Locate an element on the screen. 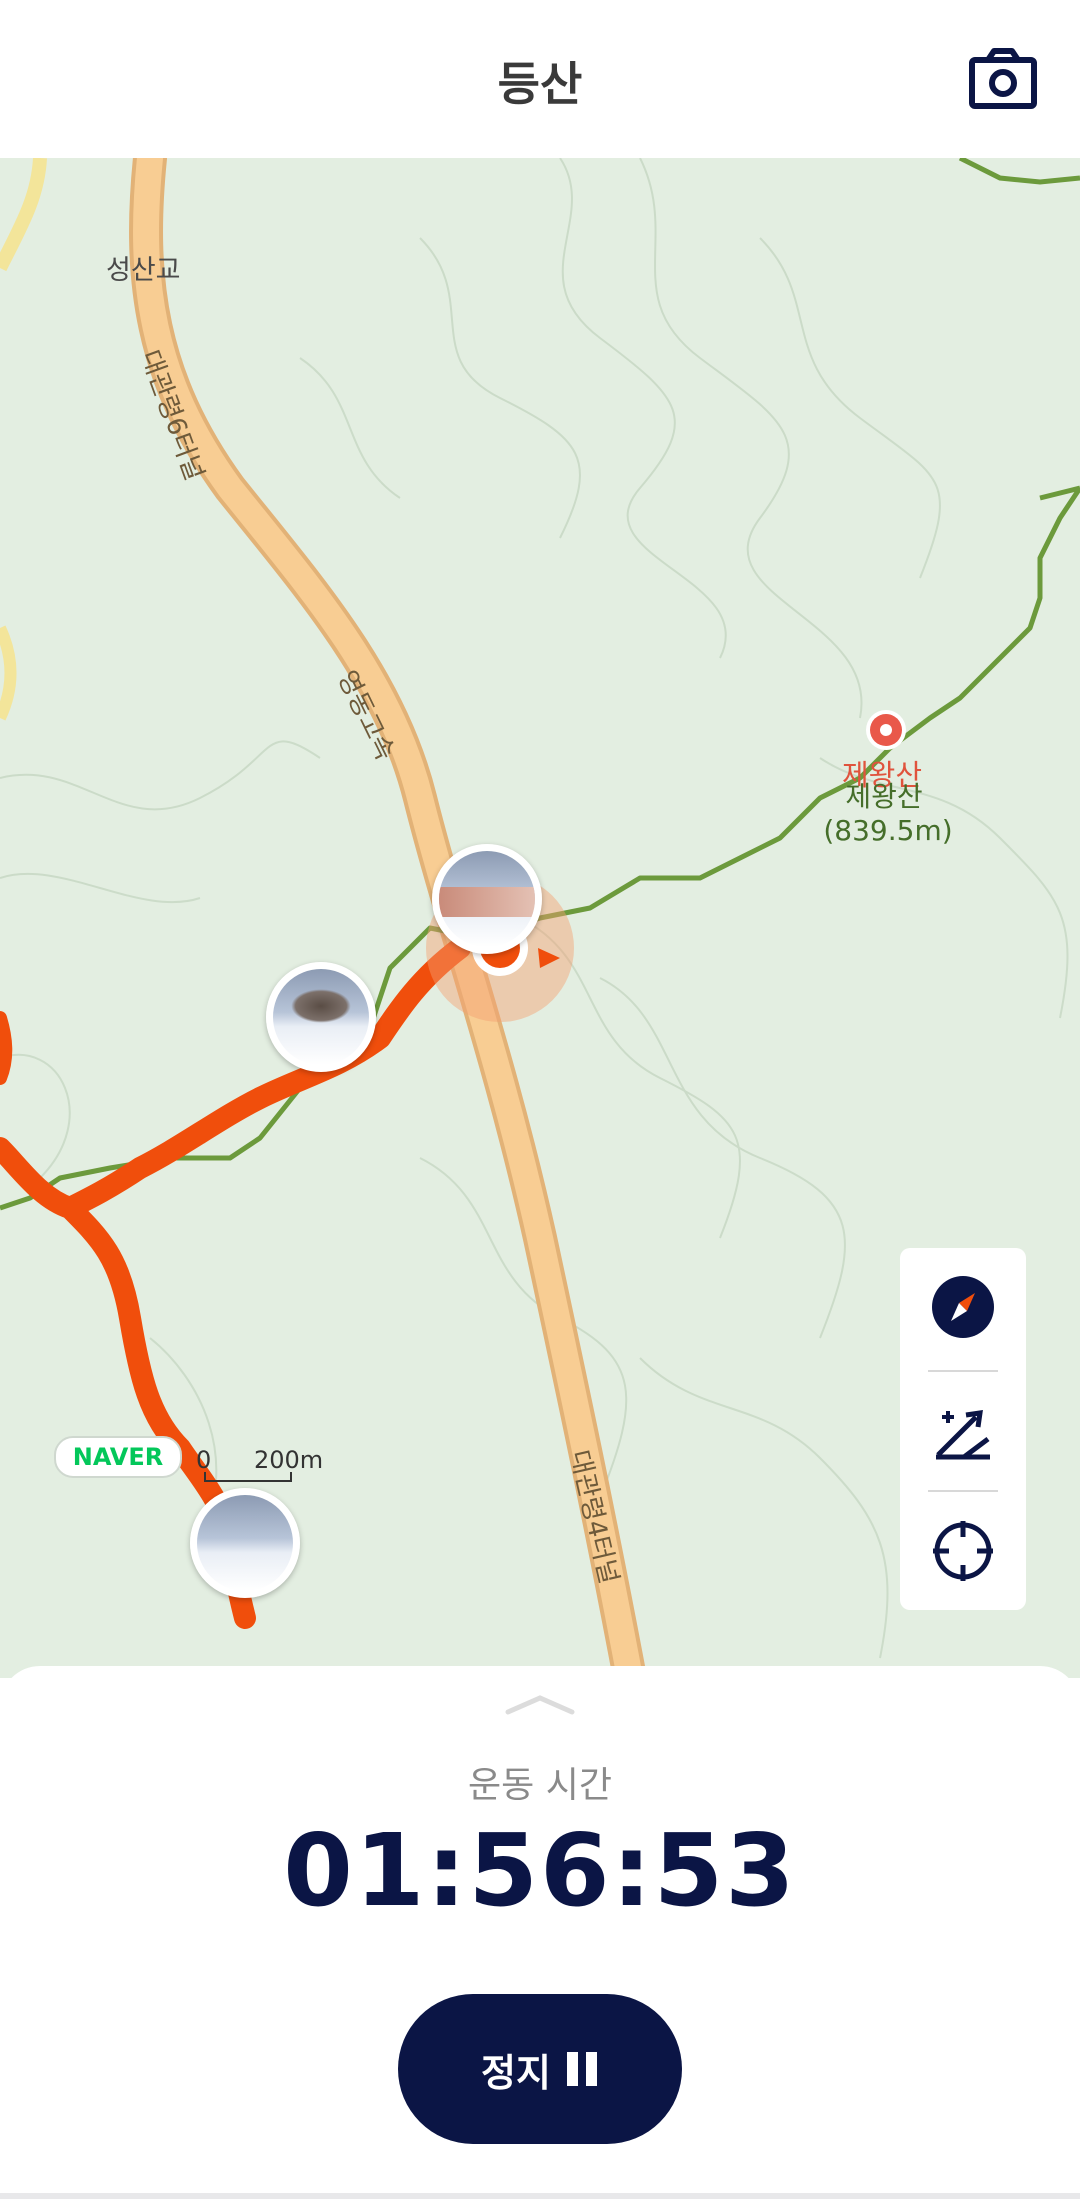 Image resolution: width=1080 pixels, height=2199 pixels. workout-timer: 01:56:53 is located at coordinates (540, 1870).